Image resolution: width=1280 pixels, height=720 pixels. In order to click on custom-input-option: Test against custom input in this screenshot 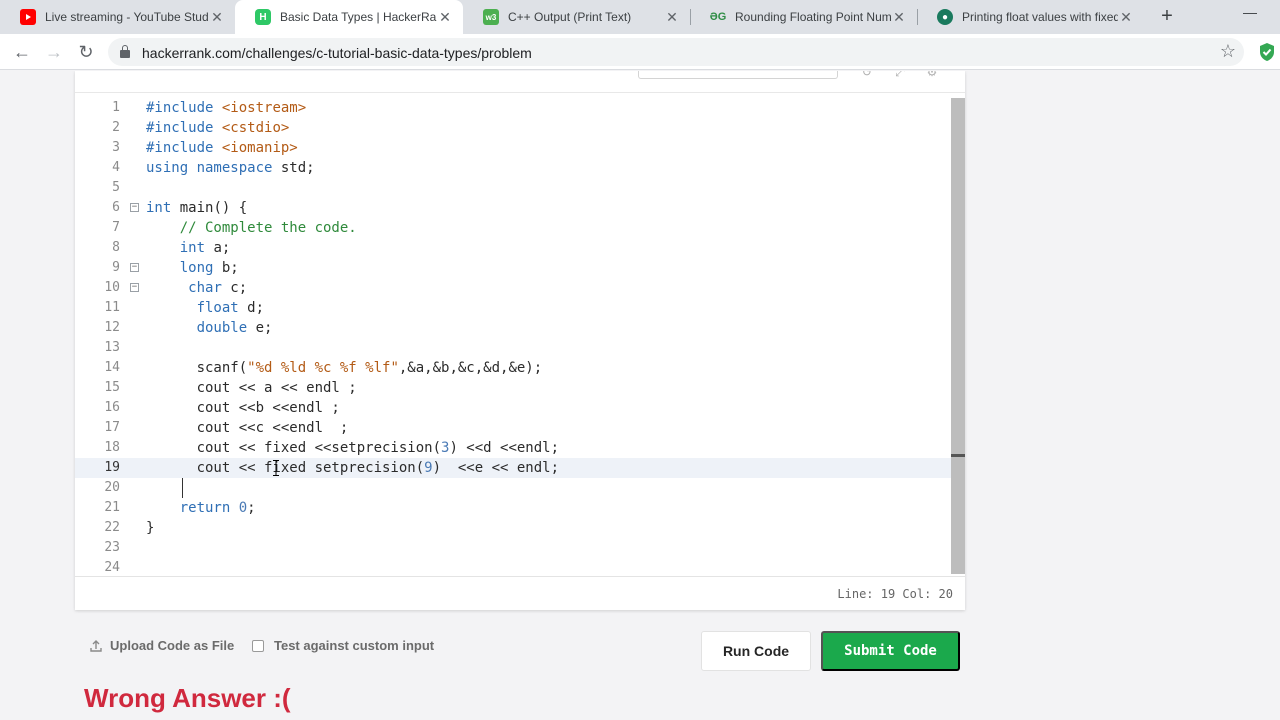, I will do `click(343, 645)`.